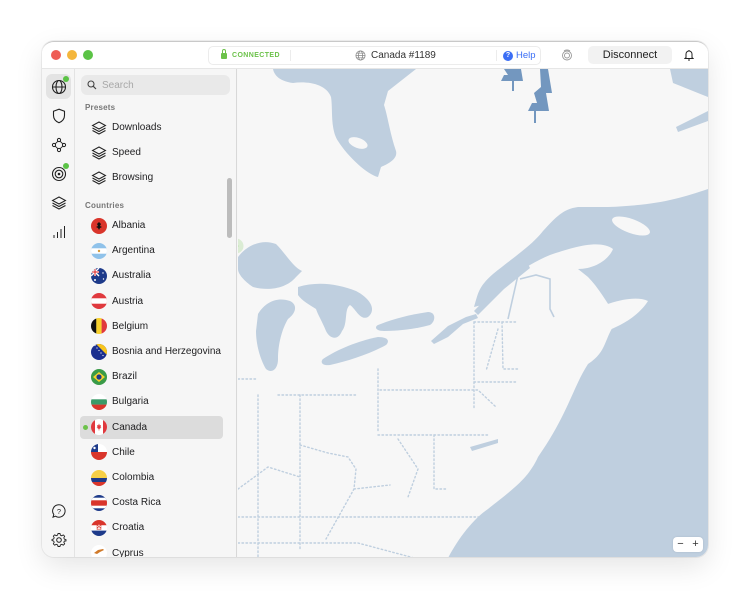  Describe the element at coordinates (162, 85) in the screenshot. I see `search-input` at that location.